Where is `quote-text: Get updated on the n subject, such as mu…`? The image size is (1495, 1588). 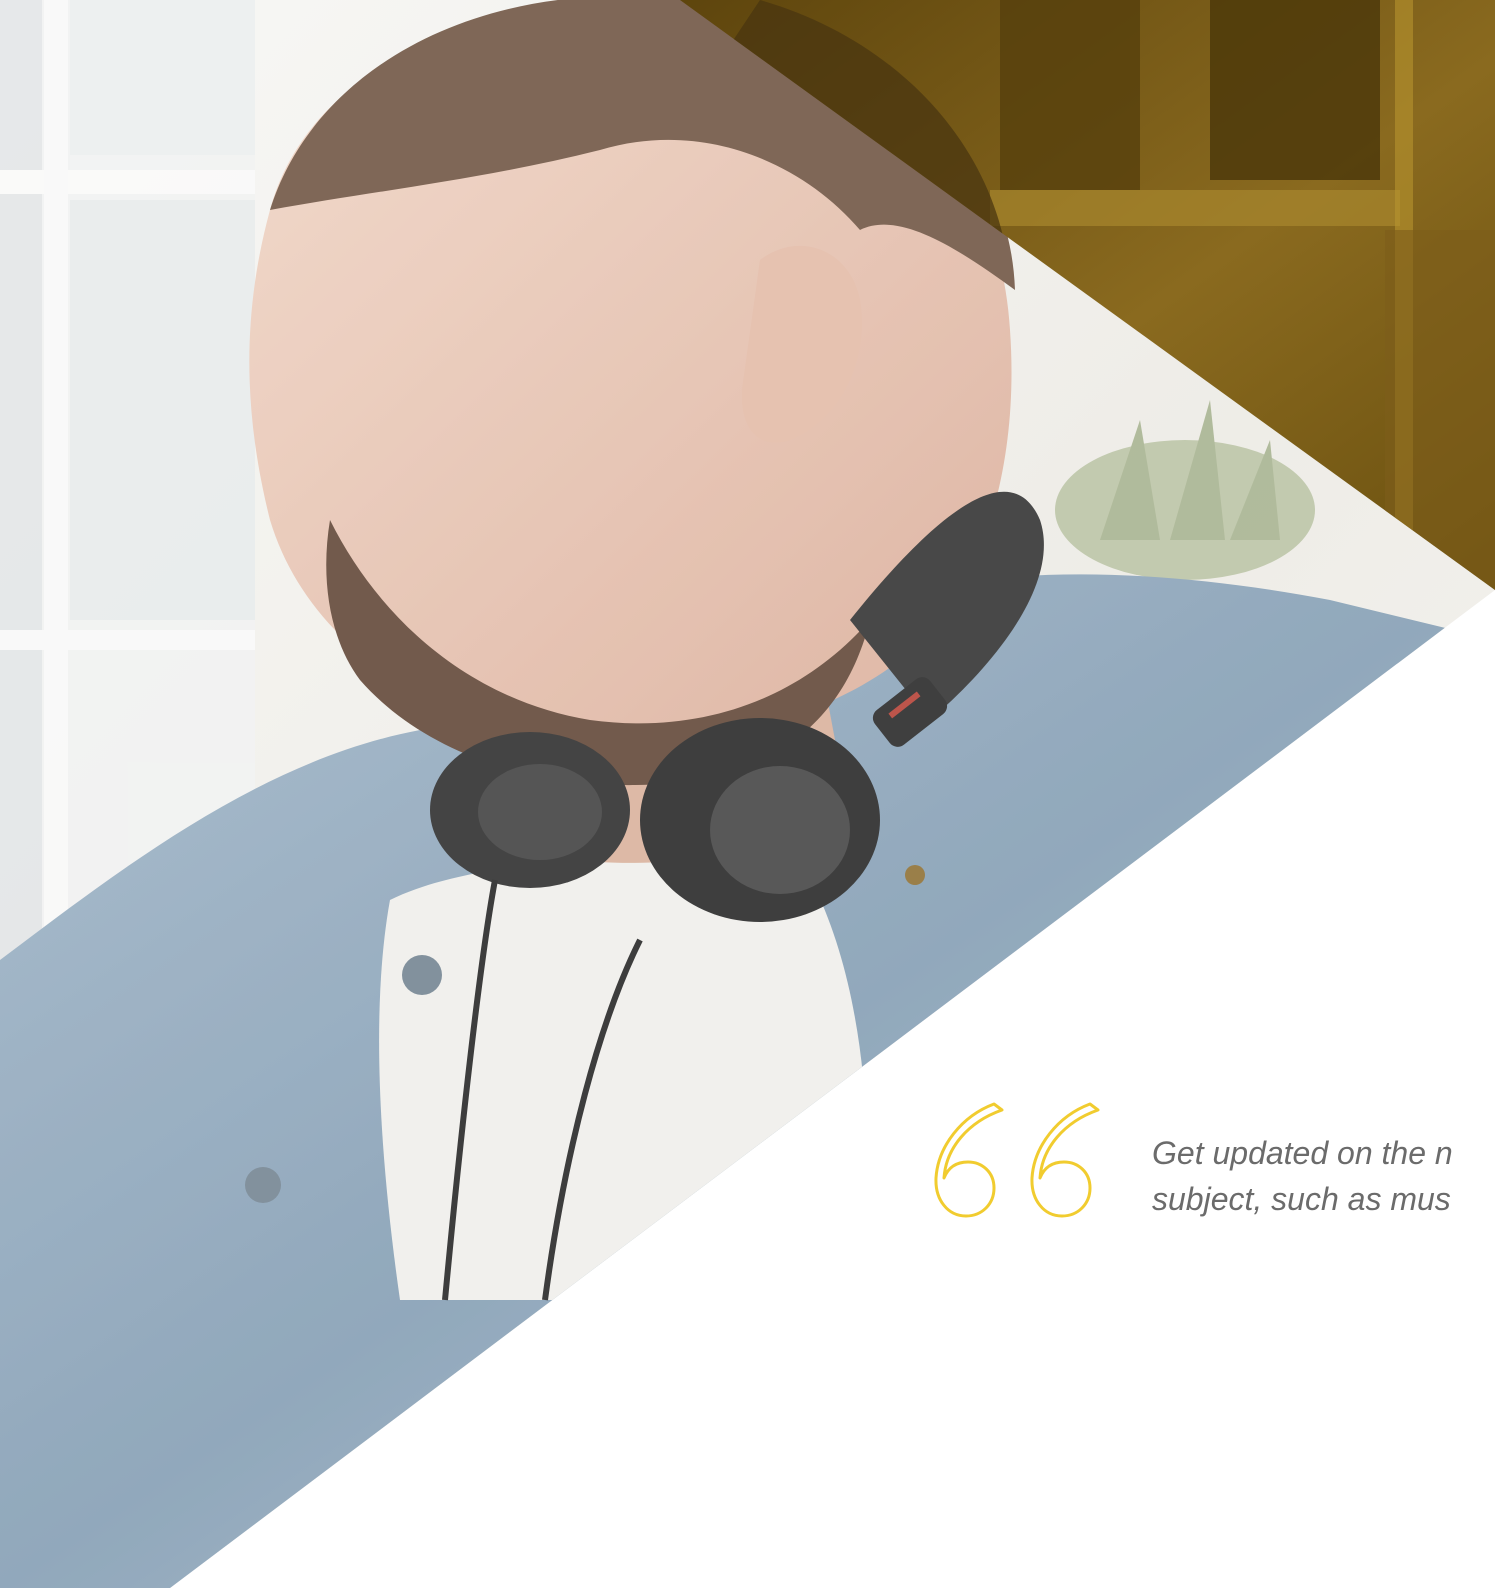 quote-text: Get updated on the n subject, such as mu… is located at coordinates (1302, 1176).